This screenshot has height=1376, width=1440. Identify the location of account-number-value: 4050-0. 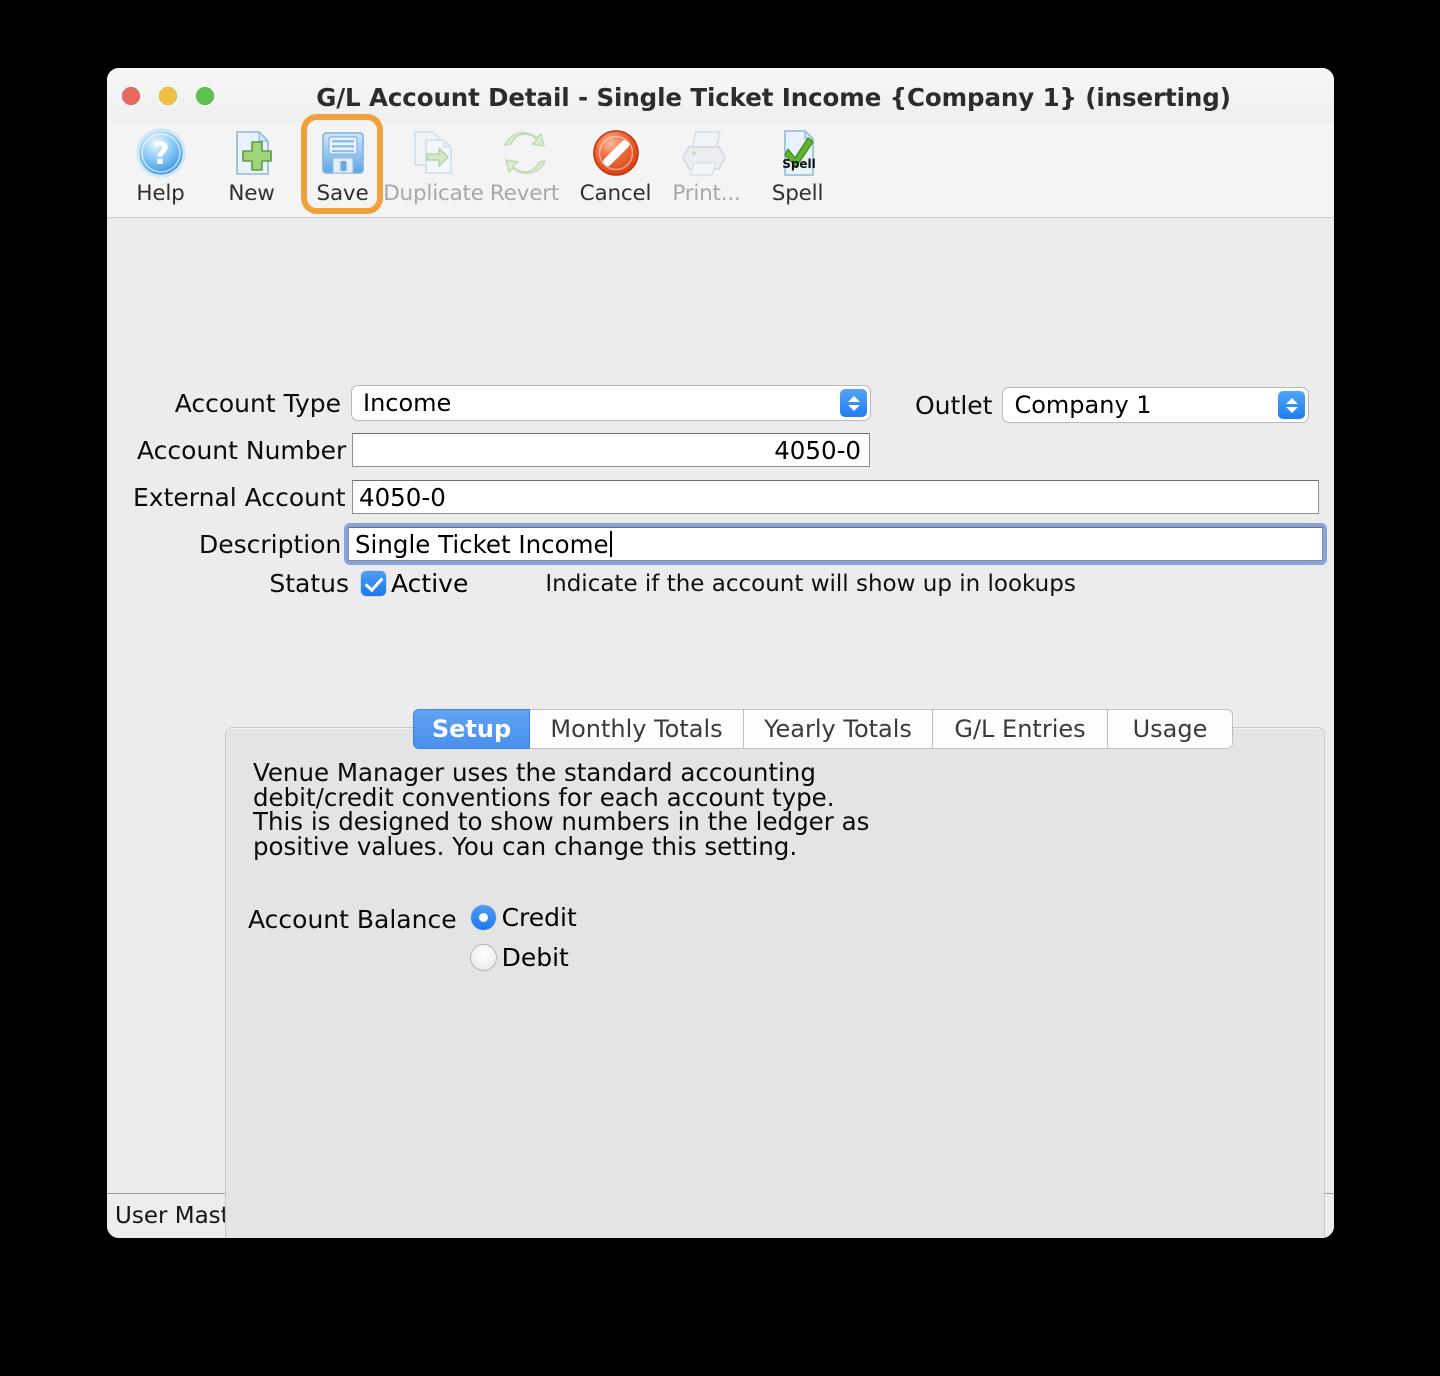
(817, 450).